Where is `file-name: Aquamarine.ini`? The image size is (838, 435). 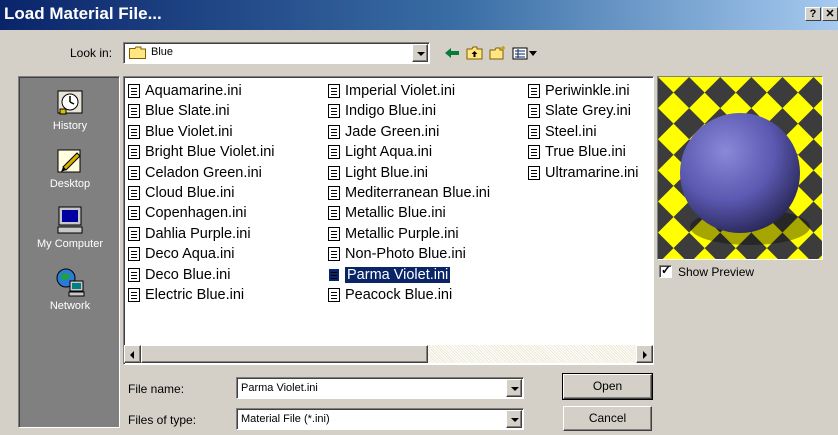 file-name: Aquamarine.ini is located at coordinates (193, 91).